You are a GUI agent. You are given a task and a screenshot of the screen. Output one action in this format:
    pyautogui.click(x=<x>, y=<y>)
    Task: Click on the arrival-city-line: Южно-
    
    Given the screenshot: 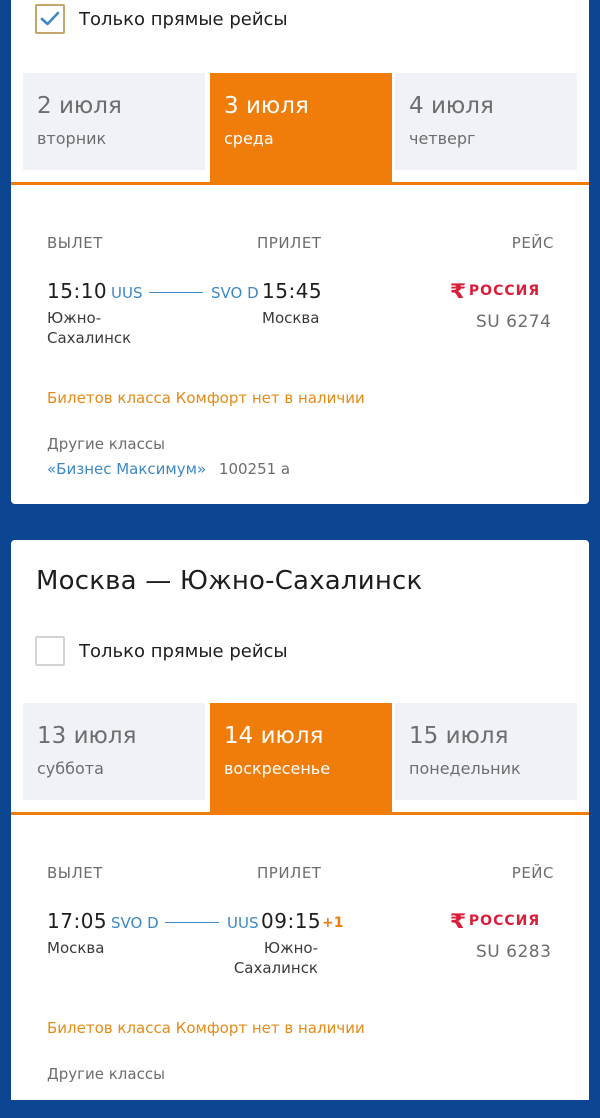 What is the action you would take?
    pyautogui.click(x=290, y=948)
    